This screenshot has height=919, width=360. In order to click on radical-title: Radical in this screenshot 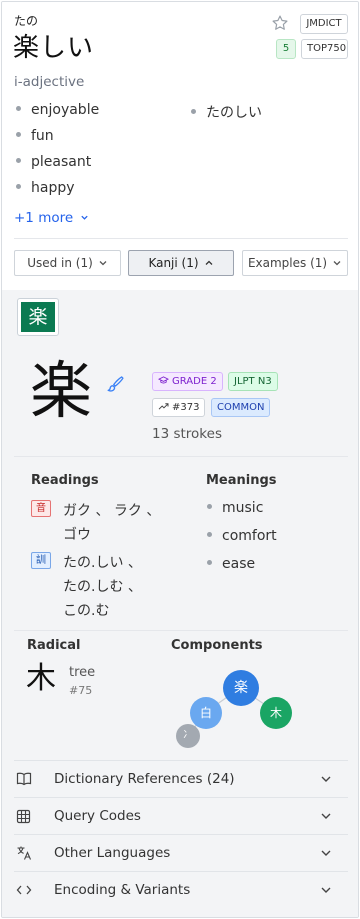, I will do `click(54, 645)`.